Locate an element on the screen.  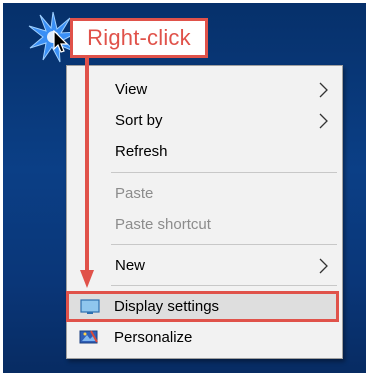
menu-item-sort-by: Sort by is located at coordinates (204, 120).